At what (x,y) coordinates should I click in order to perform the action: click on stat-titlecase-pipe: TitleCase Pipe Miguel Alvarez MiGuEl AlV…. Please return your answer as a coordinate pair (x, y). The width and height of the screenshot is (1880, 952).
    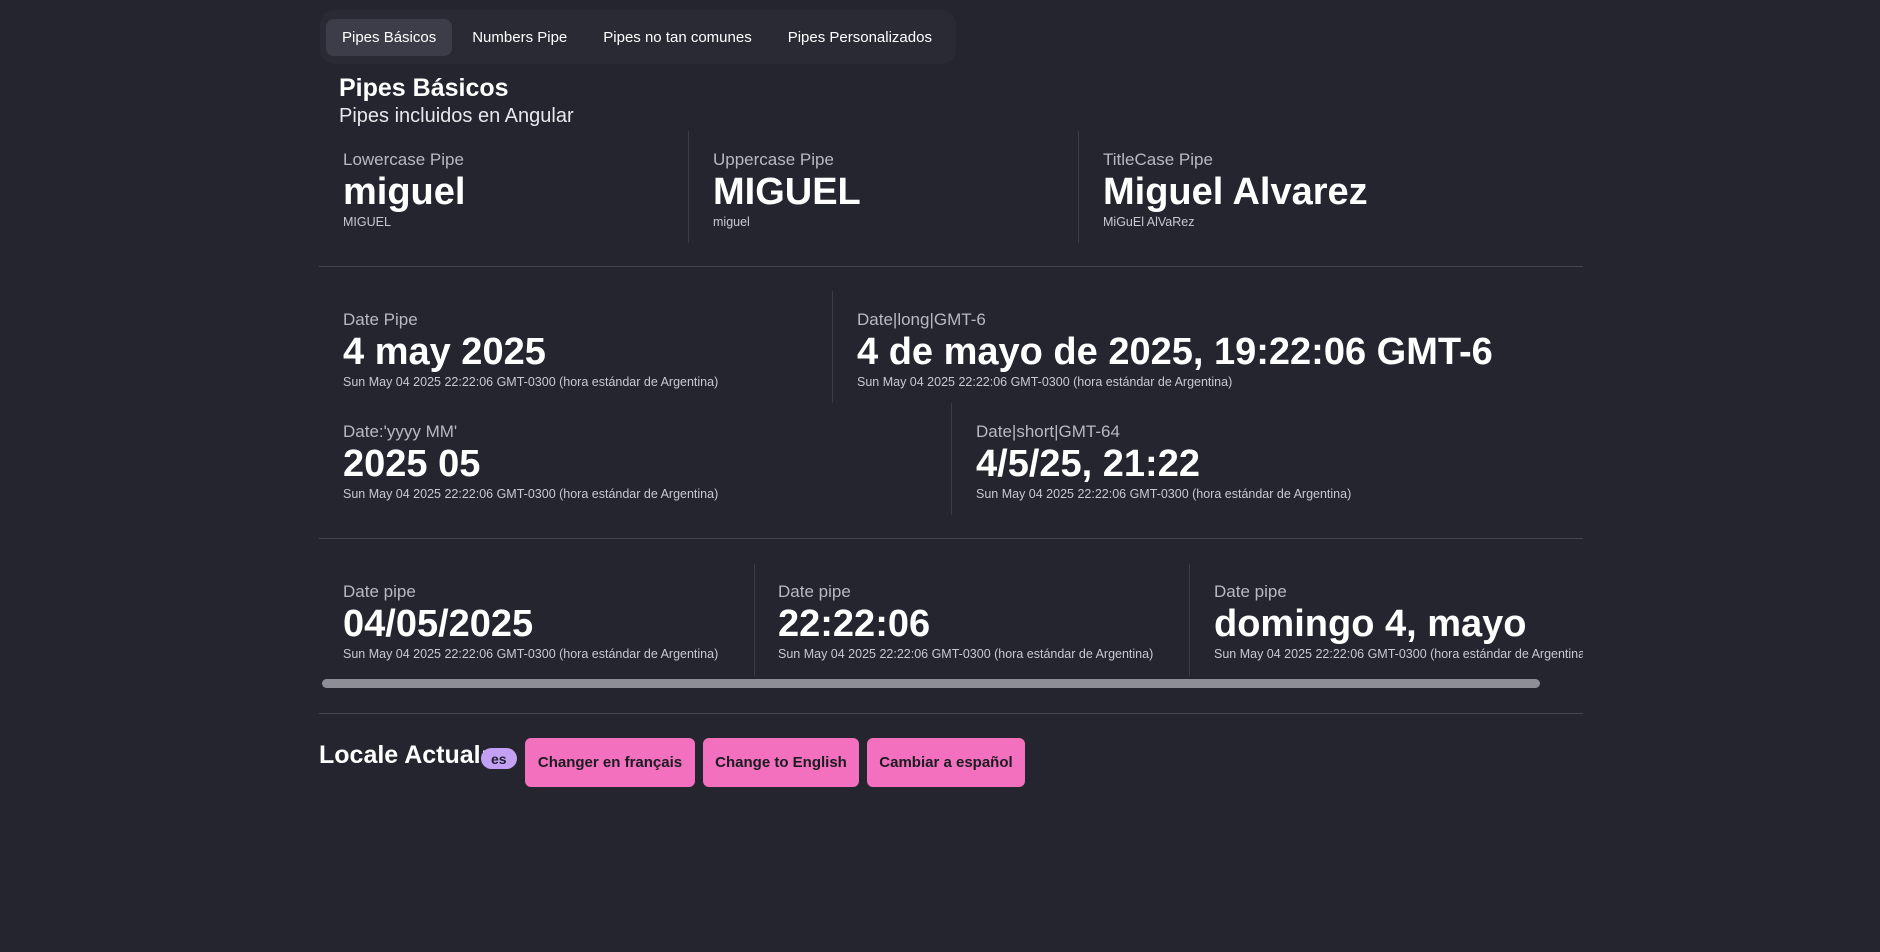
    Looking at the image, I should click on (1235, 189).